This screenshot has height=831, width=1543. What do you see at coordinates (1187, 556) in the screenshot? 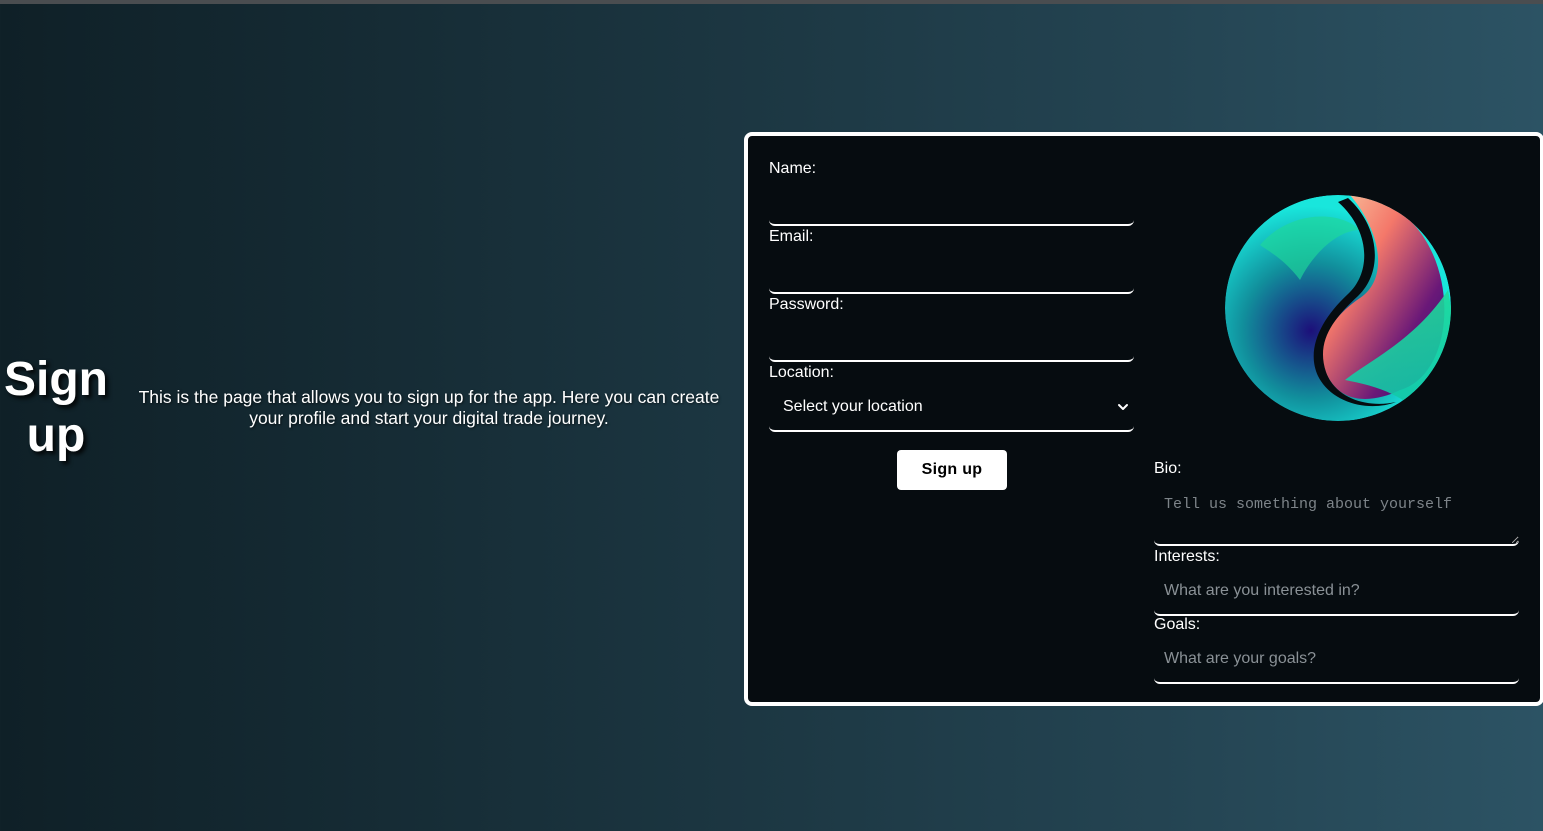
I see `interests-label: Interests:` at bounding box center [1187, 556].